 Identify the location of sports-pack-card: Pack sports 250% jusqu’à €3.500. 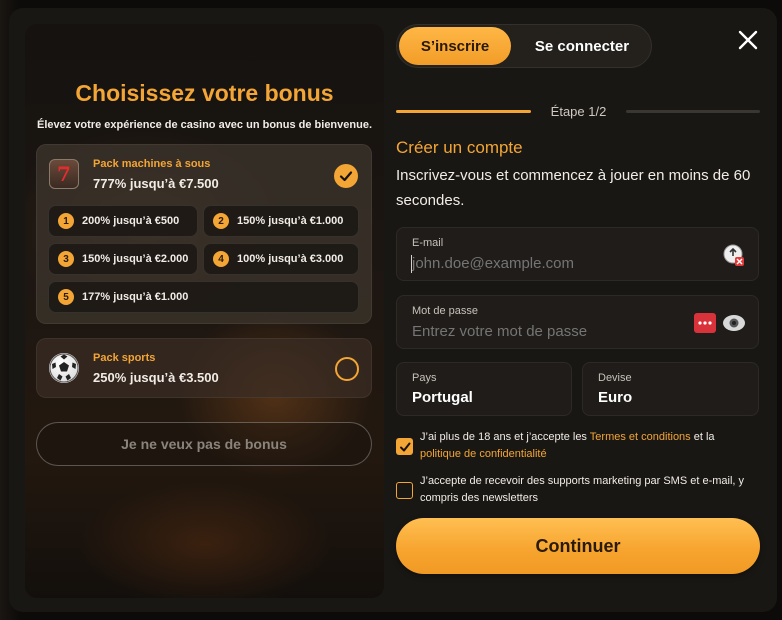
(204, 368).